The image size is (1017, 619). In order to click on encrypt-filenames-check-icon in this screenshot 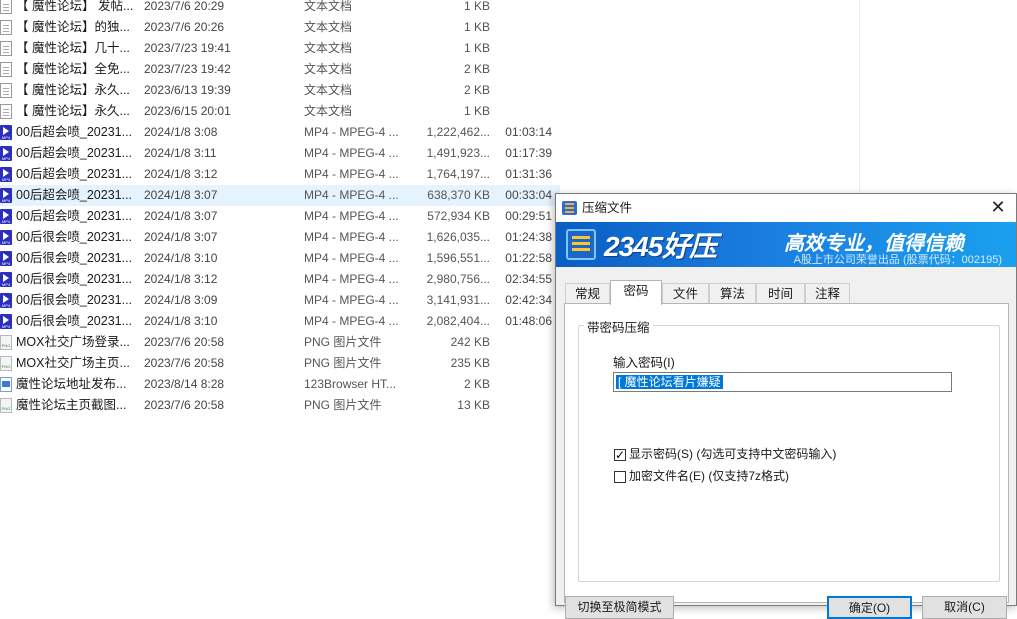, I will do `click(620, 476)`.